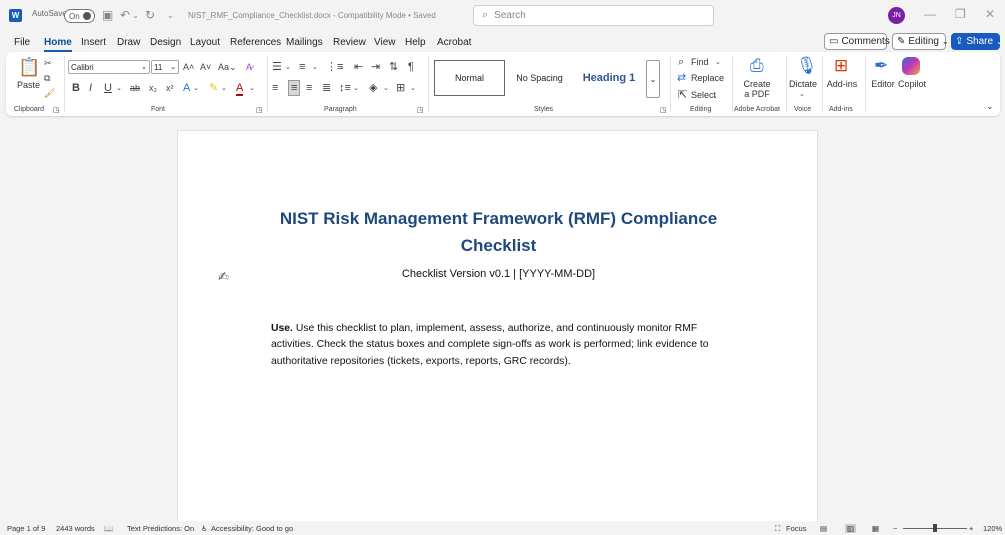  What do you see at coordinates (22, 42) in the screenshot?
I see `tab-file: File` at bounding box center [22, 42].